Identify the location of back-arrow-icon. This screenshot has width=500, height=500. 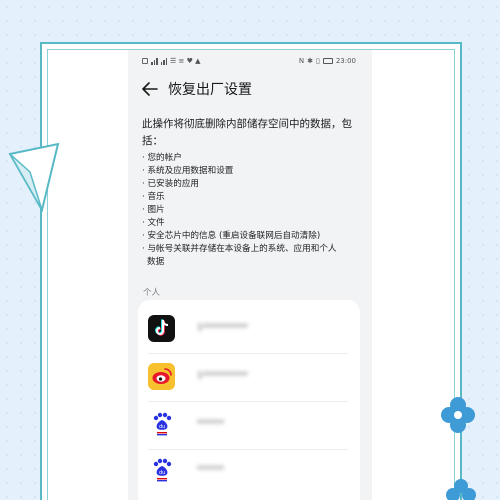
(150, 89).